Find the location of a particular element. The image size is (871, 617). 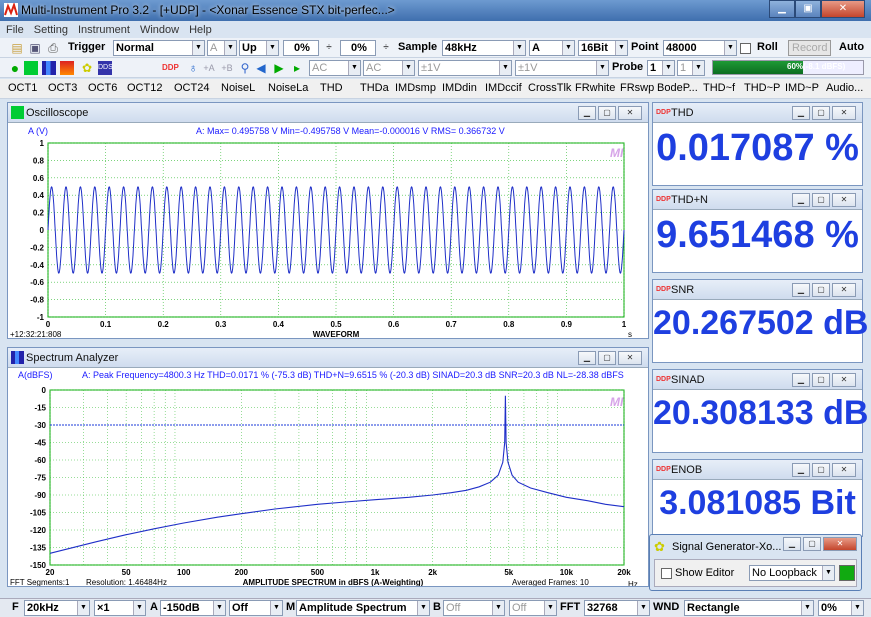

menu-window: Window is located at coordinates (159, 30).